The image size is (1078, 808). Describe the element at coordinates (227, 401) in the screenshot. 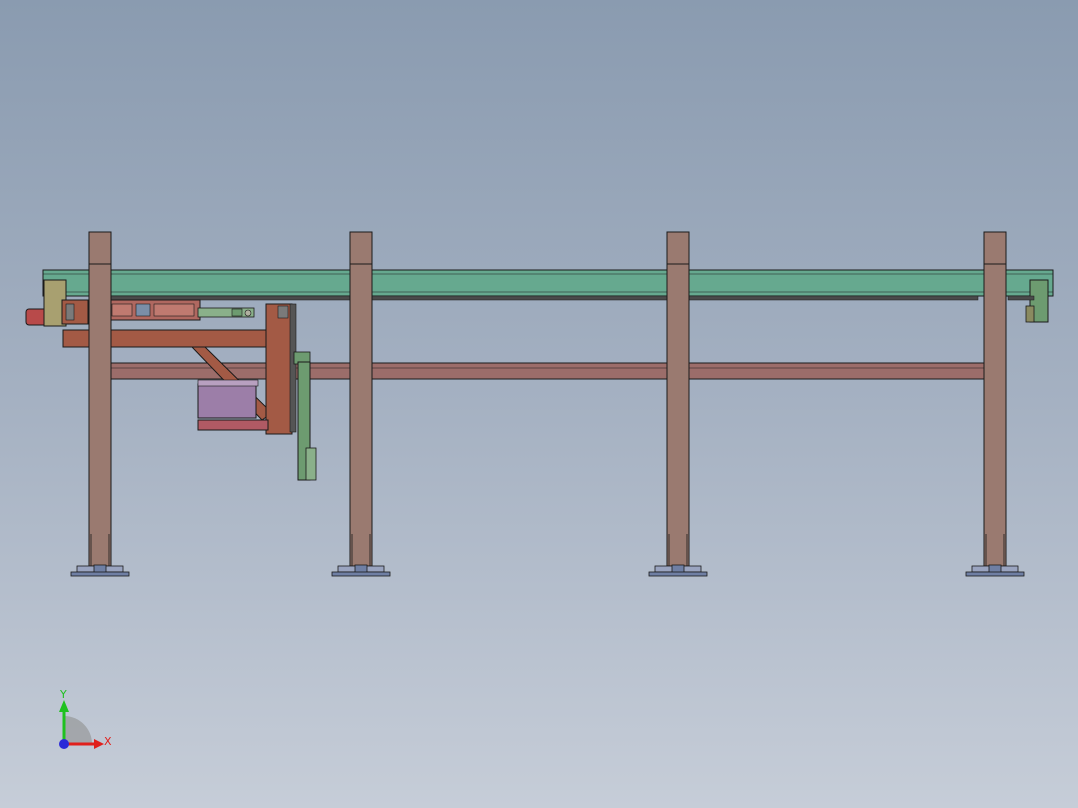

I see `gearbox-motor` at that location.